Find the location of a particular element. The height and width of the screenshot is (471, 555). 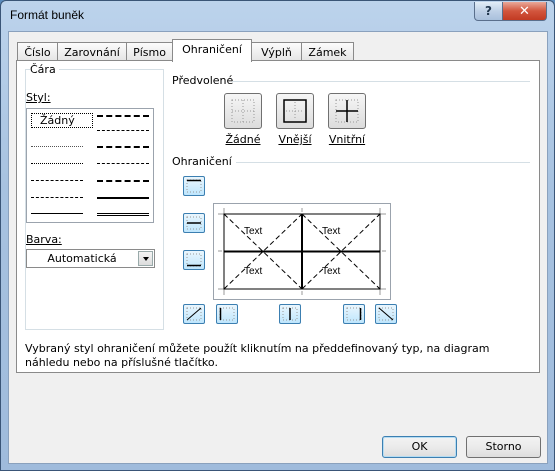

border-preview-diagram: Text Text Text Text is located at coordinates (302, 251).